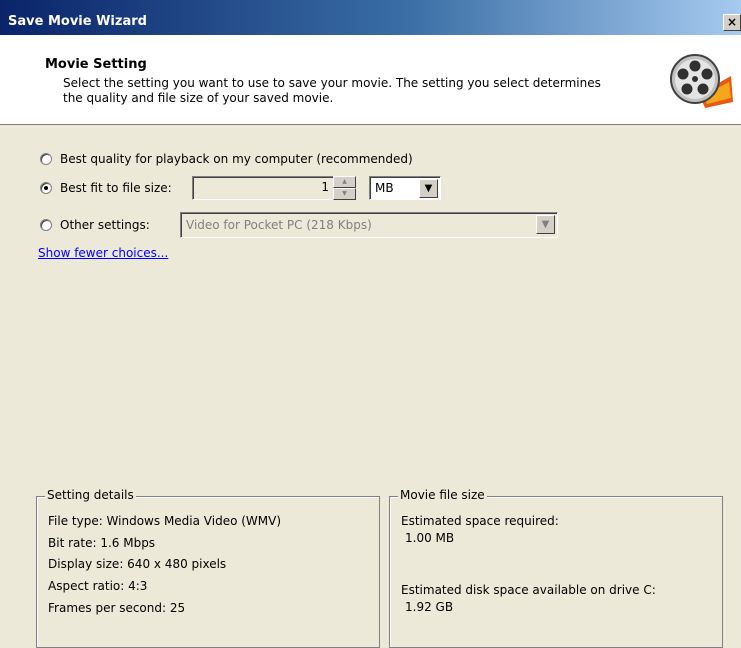 Image resolution: width=741 pixels, height=648 pixels. Describe the element at coordinates (344, 194) in the screenshot. I see `spin-down-button: ▼` at that location.